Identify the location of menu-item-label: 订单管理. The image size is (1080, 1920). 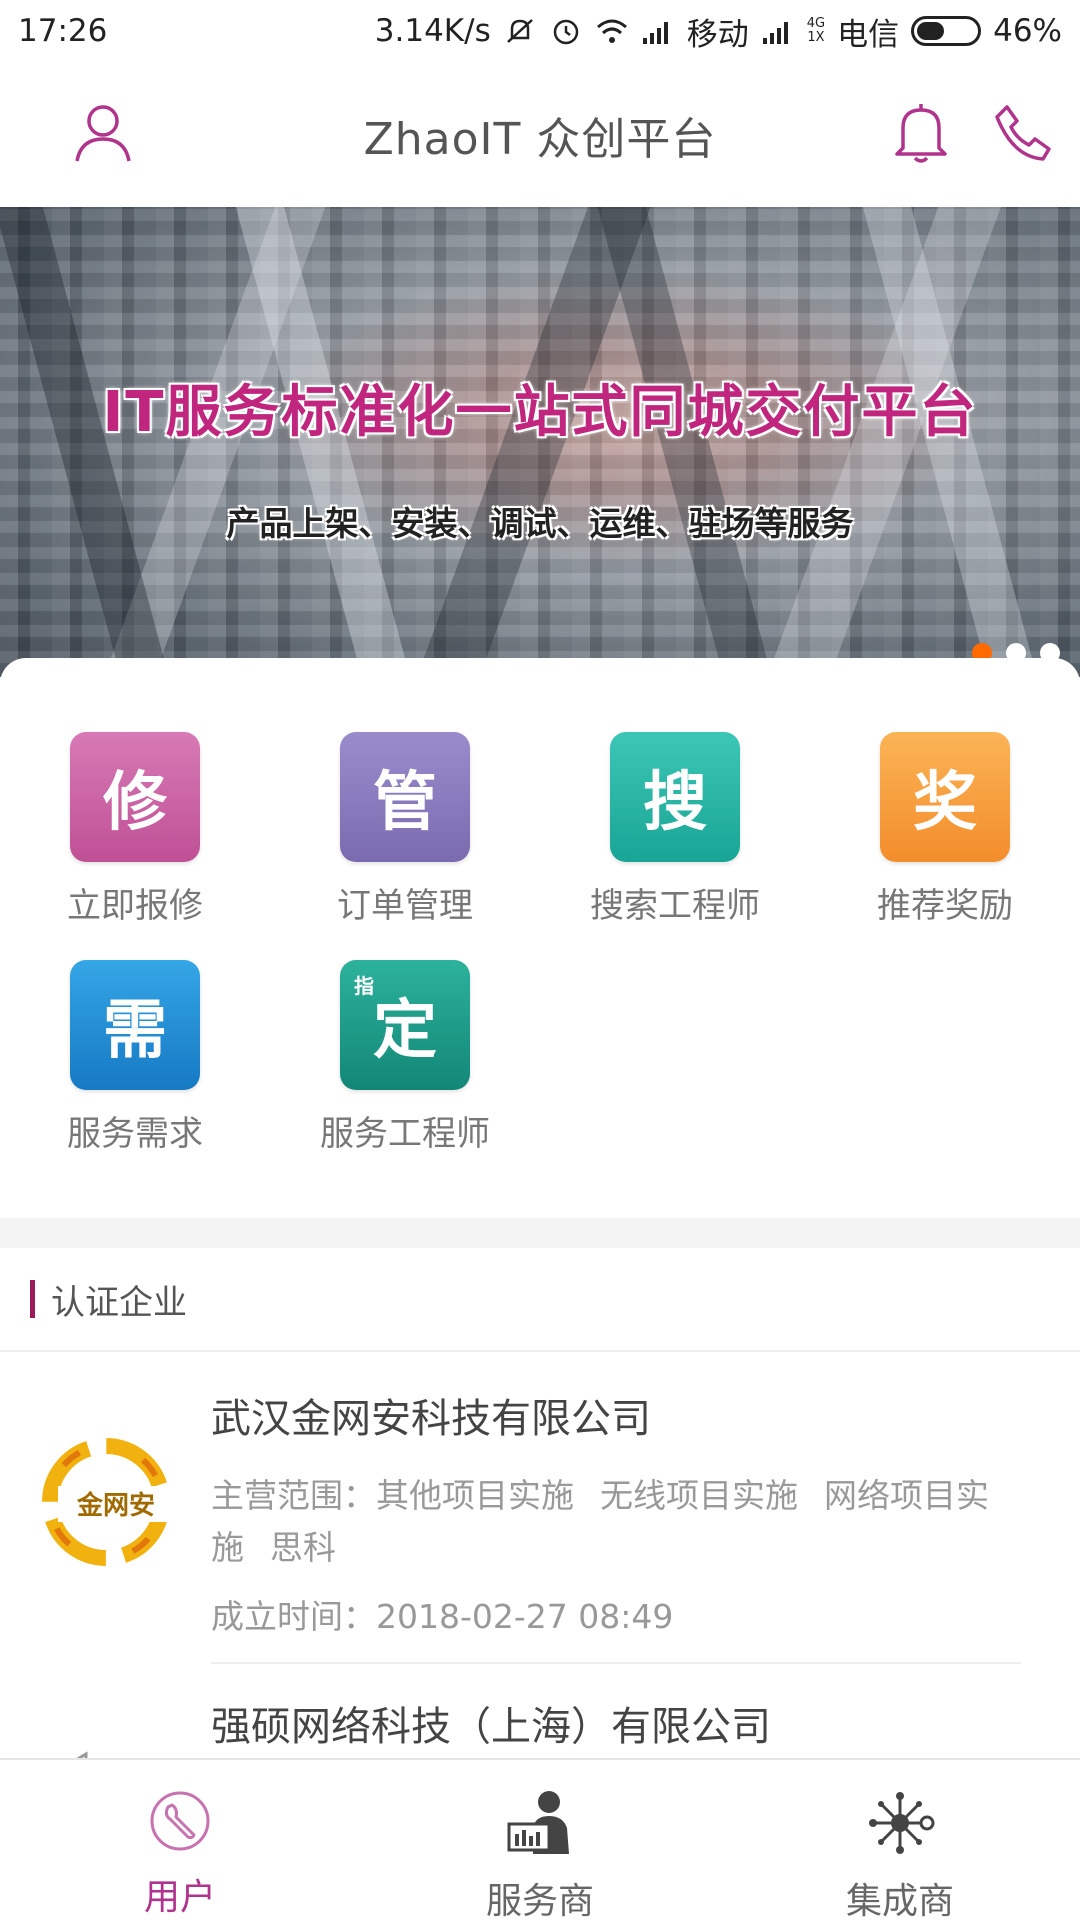
(405, 906).